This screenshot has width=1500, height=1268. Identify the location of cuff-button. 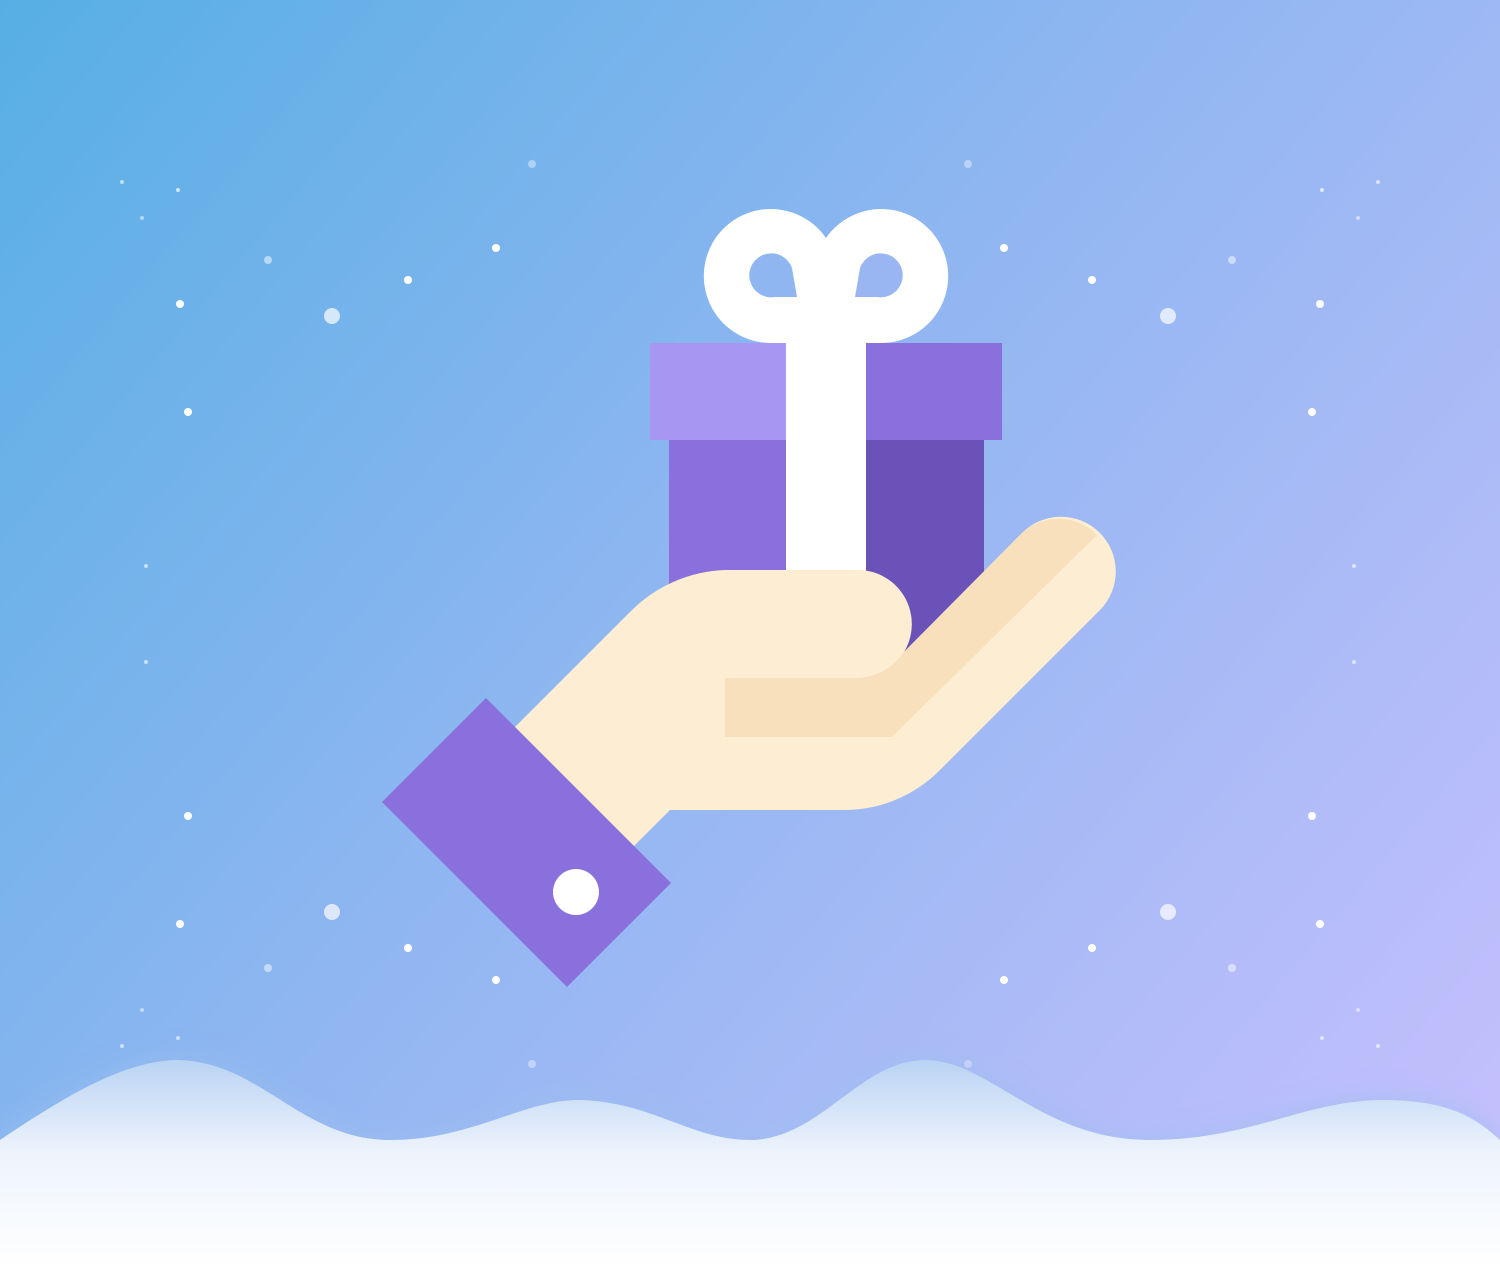
(576, 892).